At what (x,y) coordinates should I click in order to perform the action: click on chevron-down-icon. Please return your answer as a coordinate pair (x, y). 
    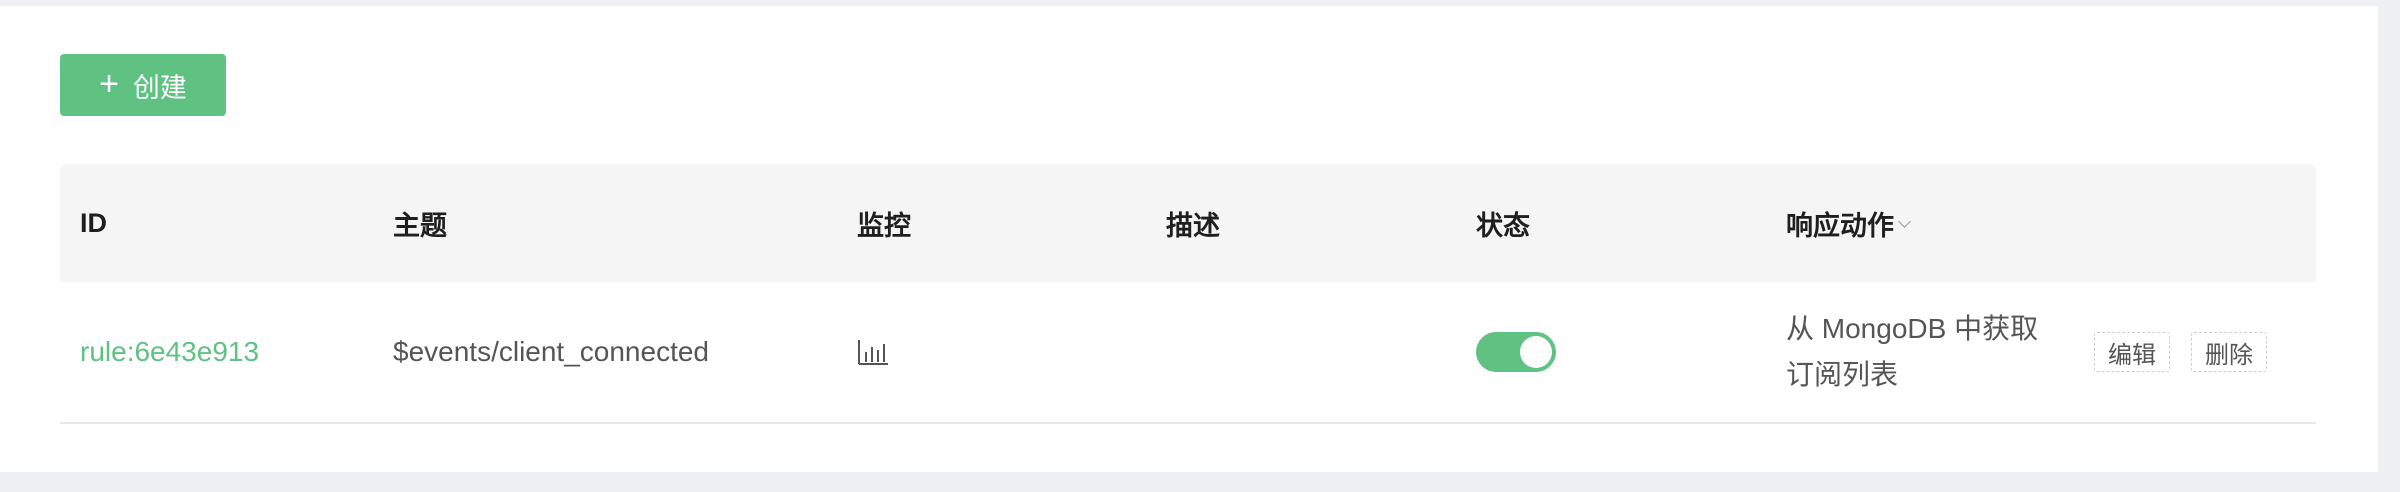
    Looking at the image, I should click on (1904, 221).